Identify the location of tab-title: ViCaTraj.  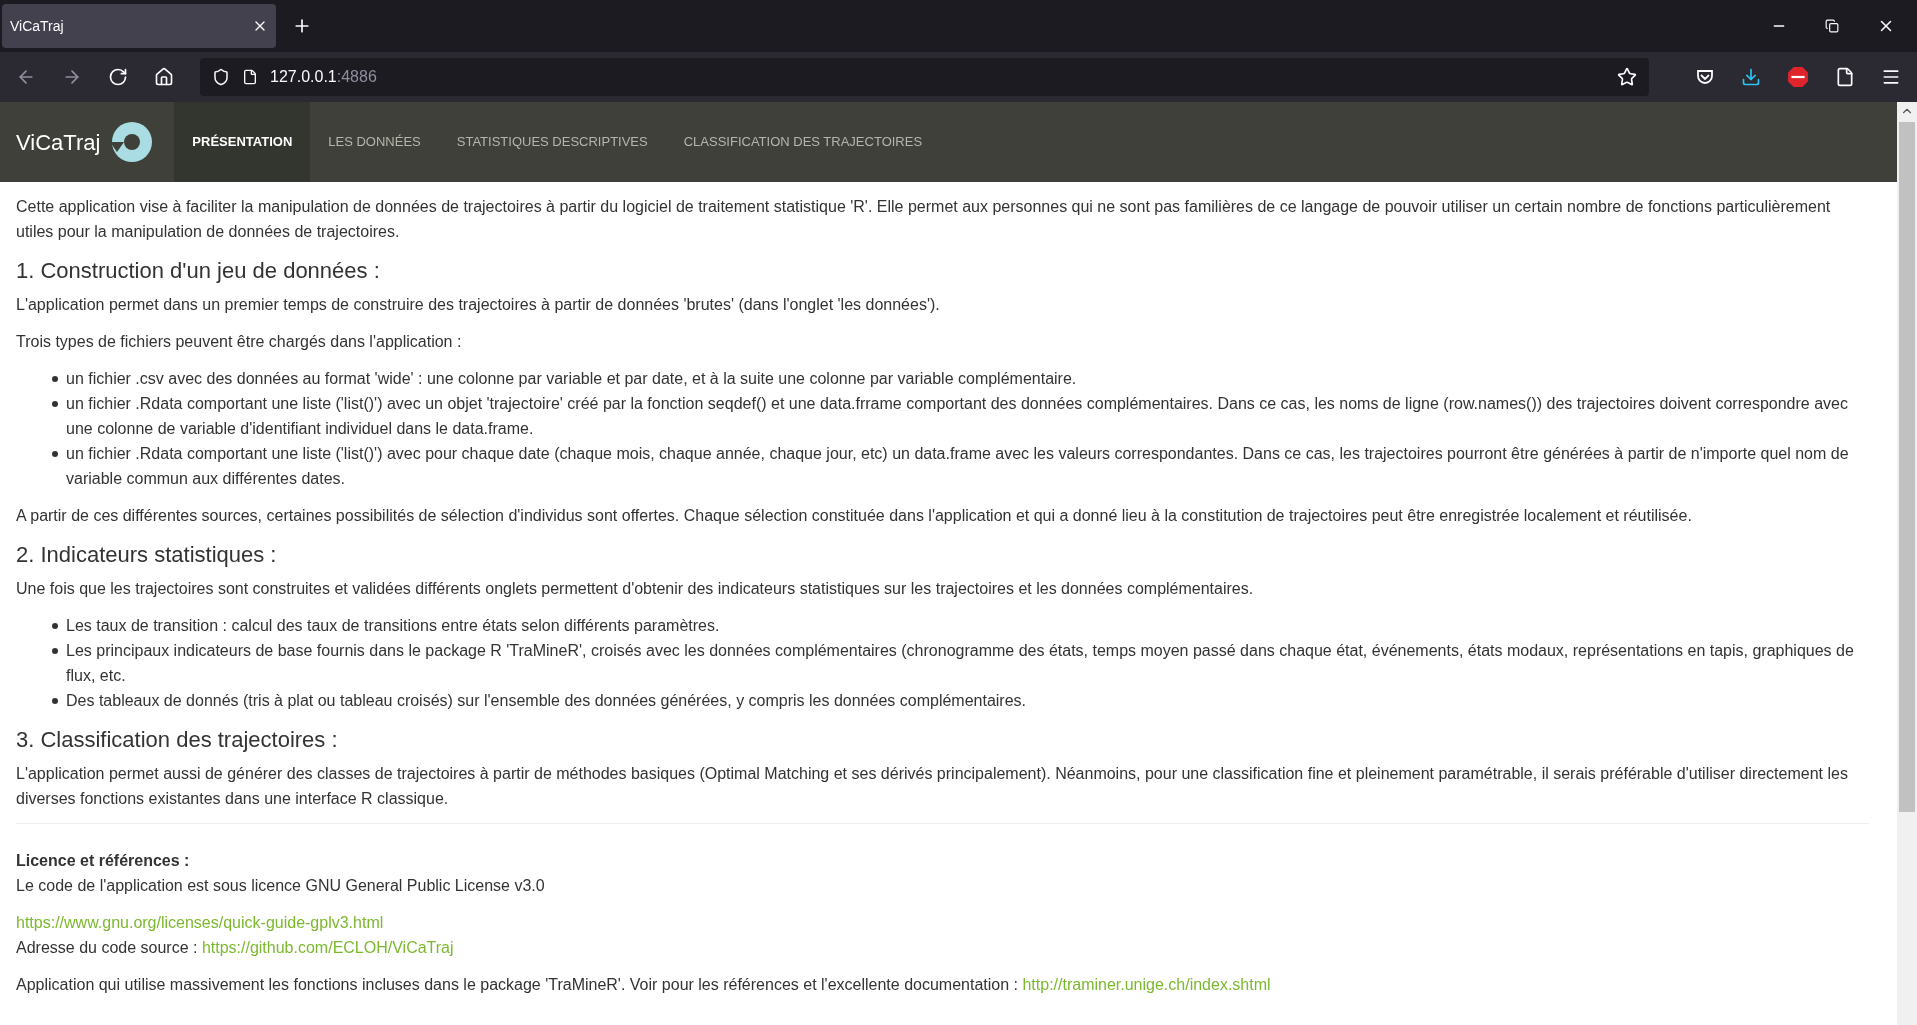
(37, 26).